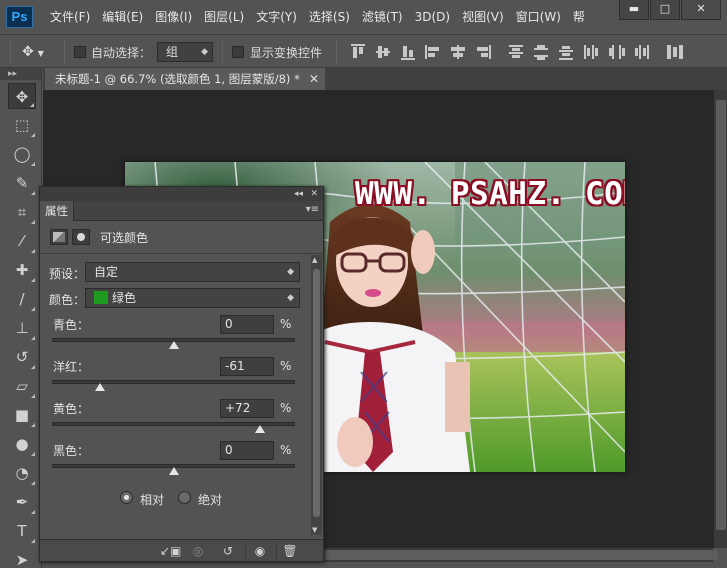 The width and height of the screenshot is (727, 568). What do you see at coordinates (247, 408) in the screenshot?
I see `yellow-value-input: +72` at bounding box center [247, 408].